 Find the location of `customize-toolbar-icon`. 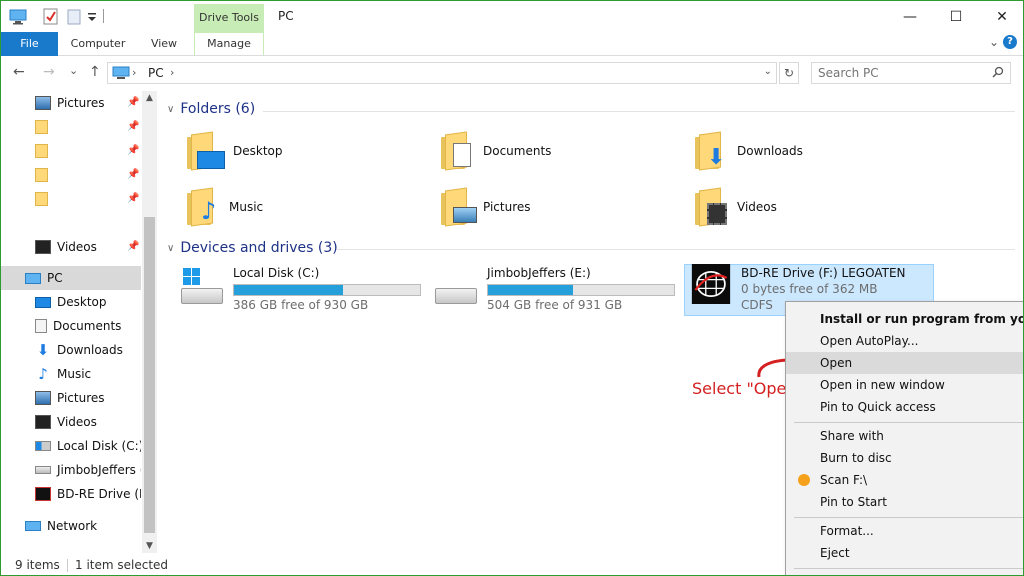

customize-toolbar-icon is located at coordinates (92, 17).